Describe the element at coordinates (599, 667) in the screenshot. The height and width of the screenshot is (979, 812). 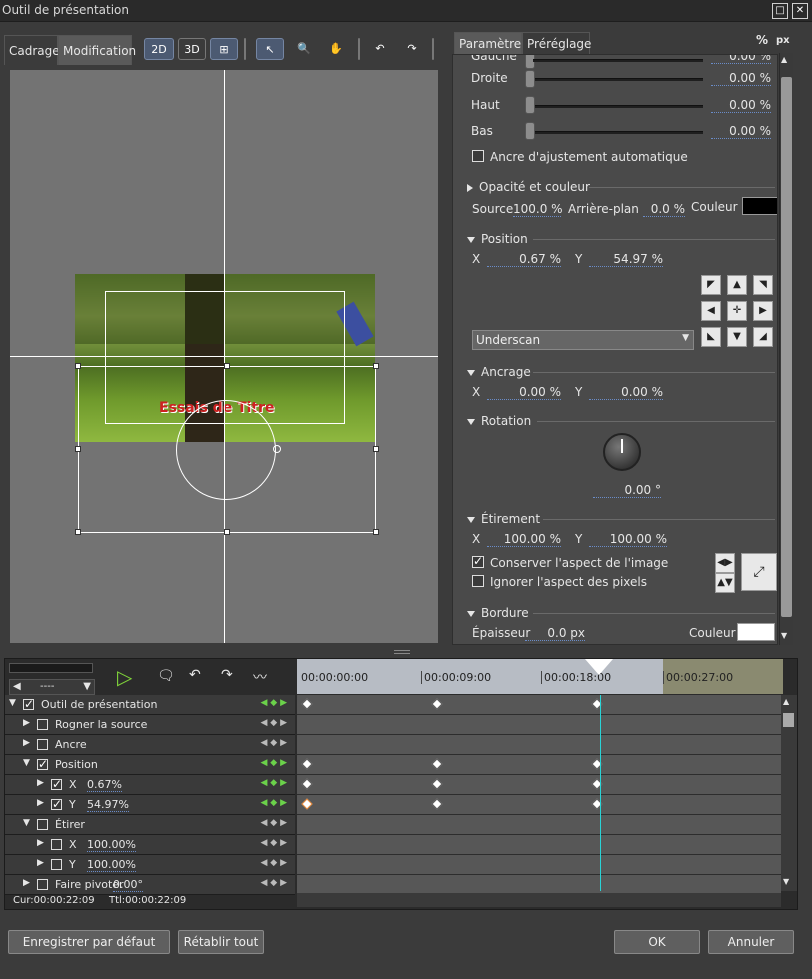
I see `playhead-marker` at that location.